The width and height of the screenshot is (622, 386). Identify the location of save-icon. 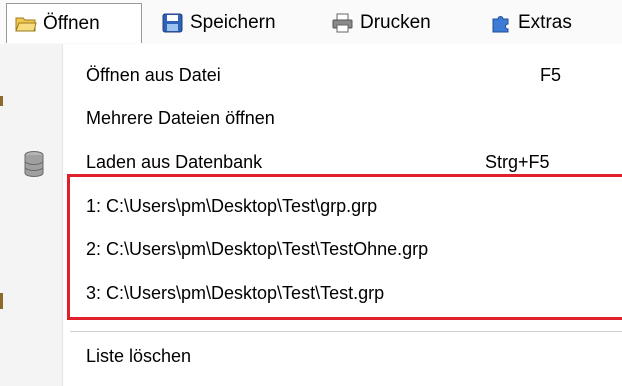
(173, 23).